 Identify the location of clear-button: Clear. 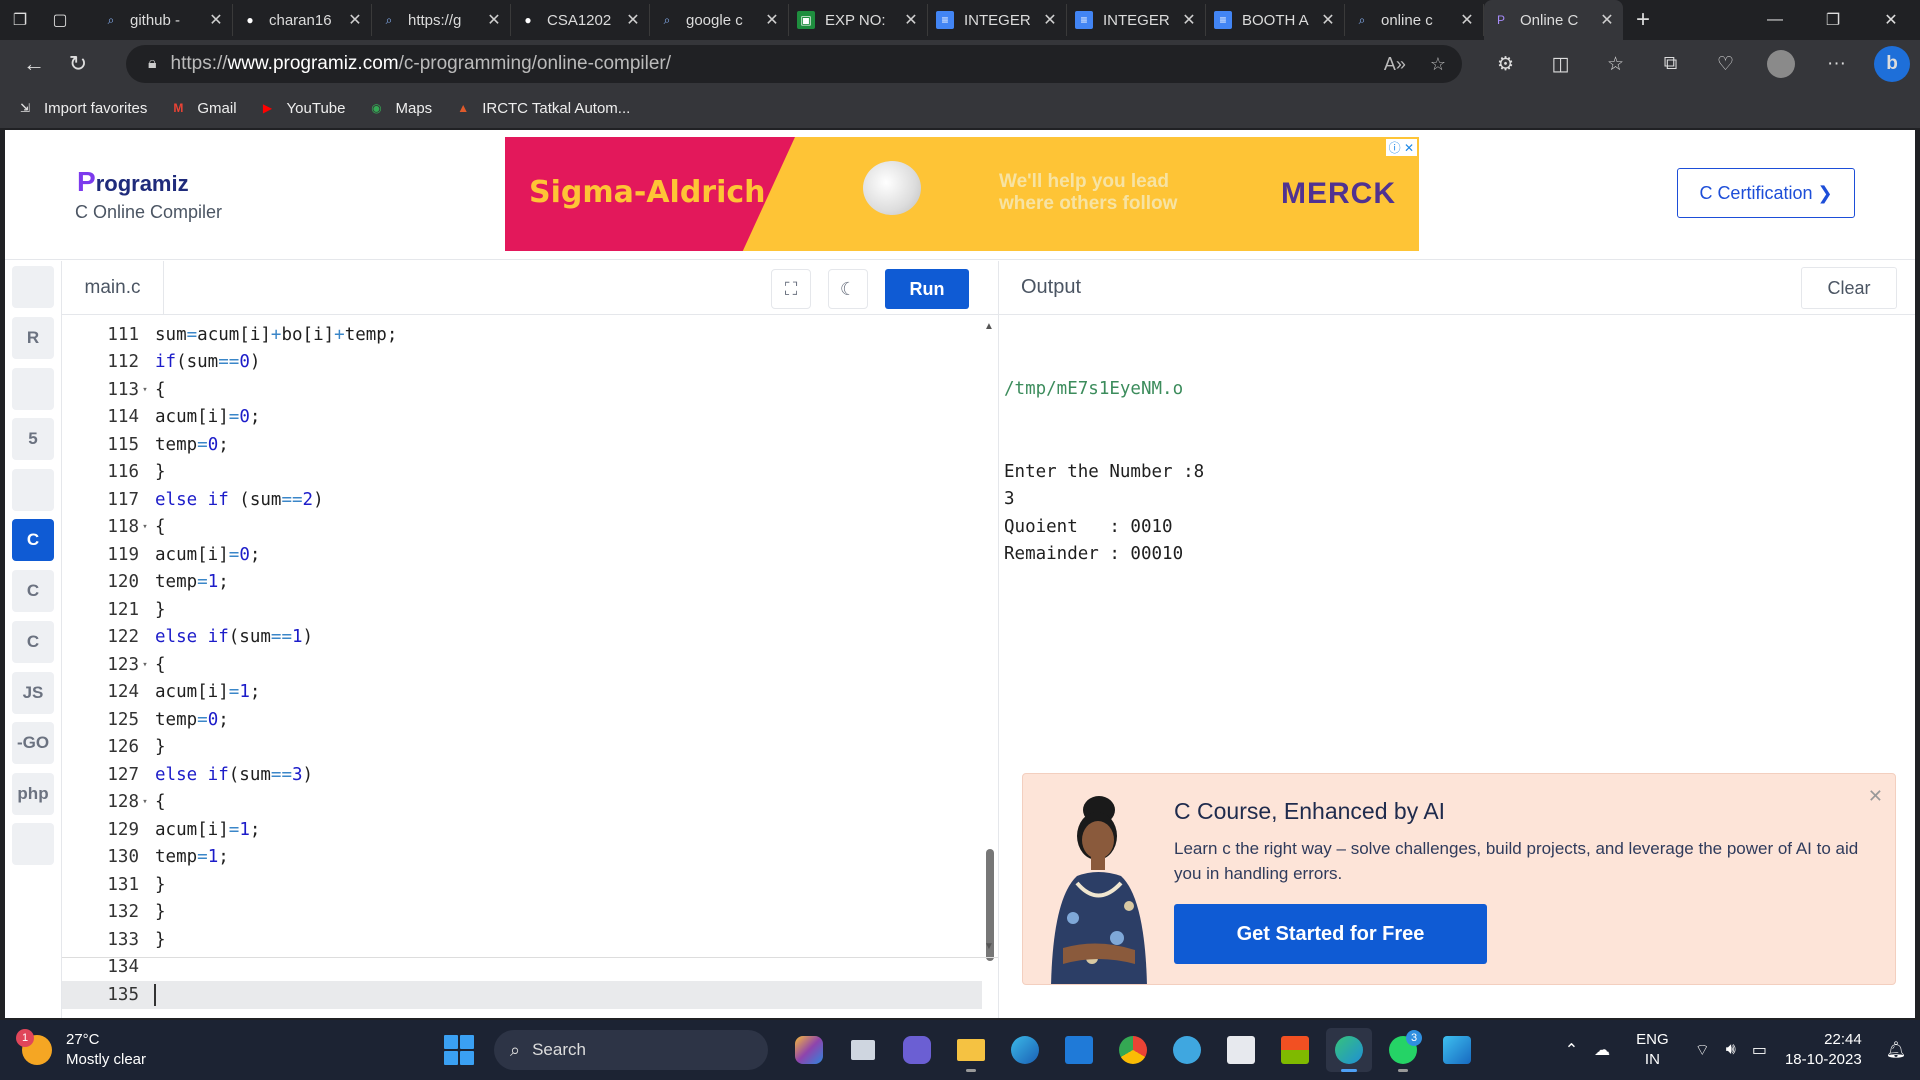
(1849, 288).